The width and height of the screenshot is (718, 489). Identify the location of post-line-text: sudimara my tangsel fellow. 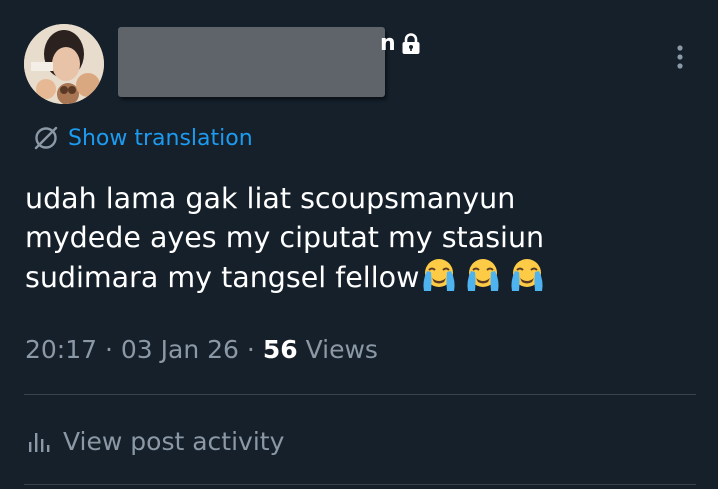
(222, 277).